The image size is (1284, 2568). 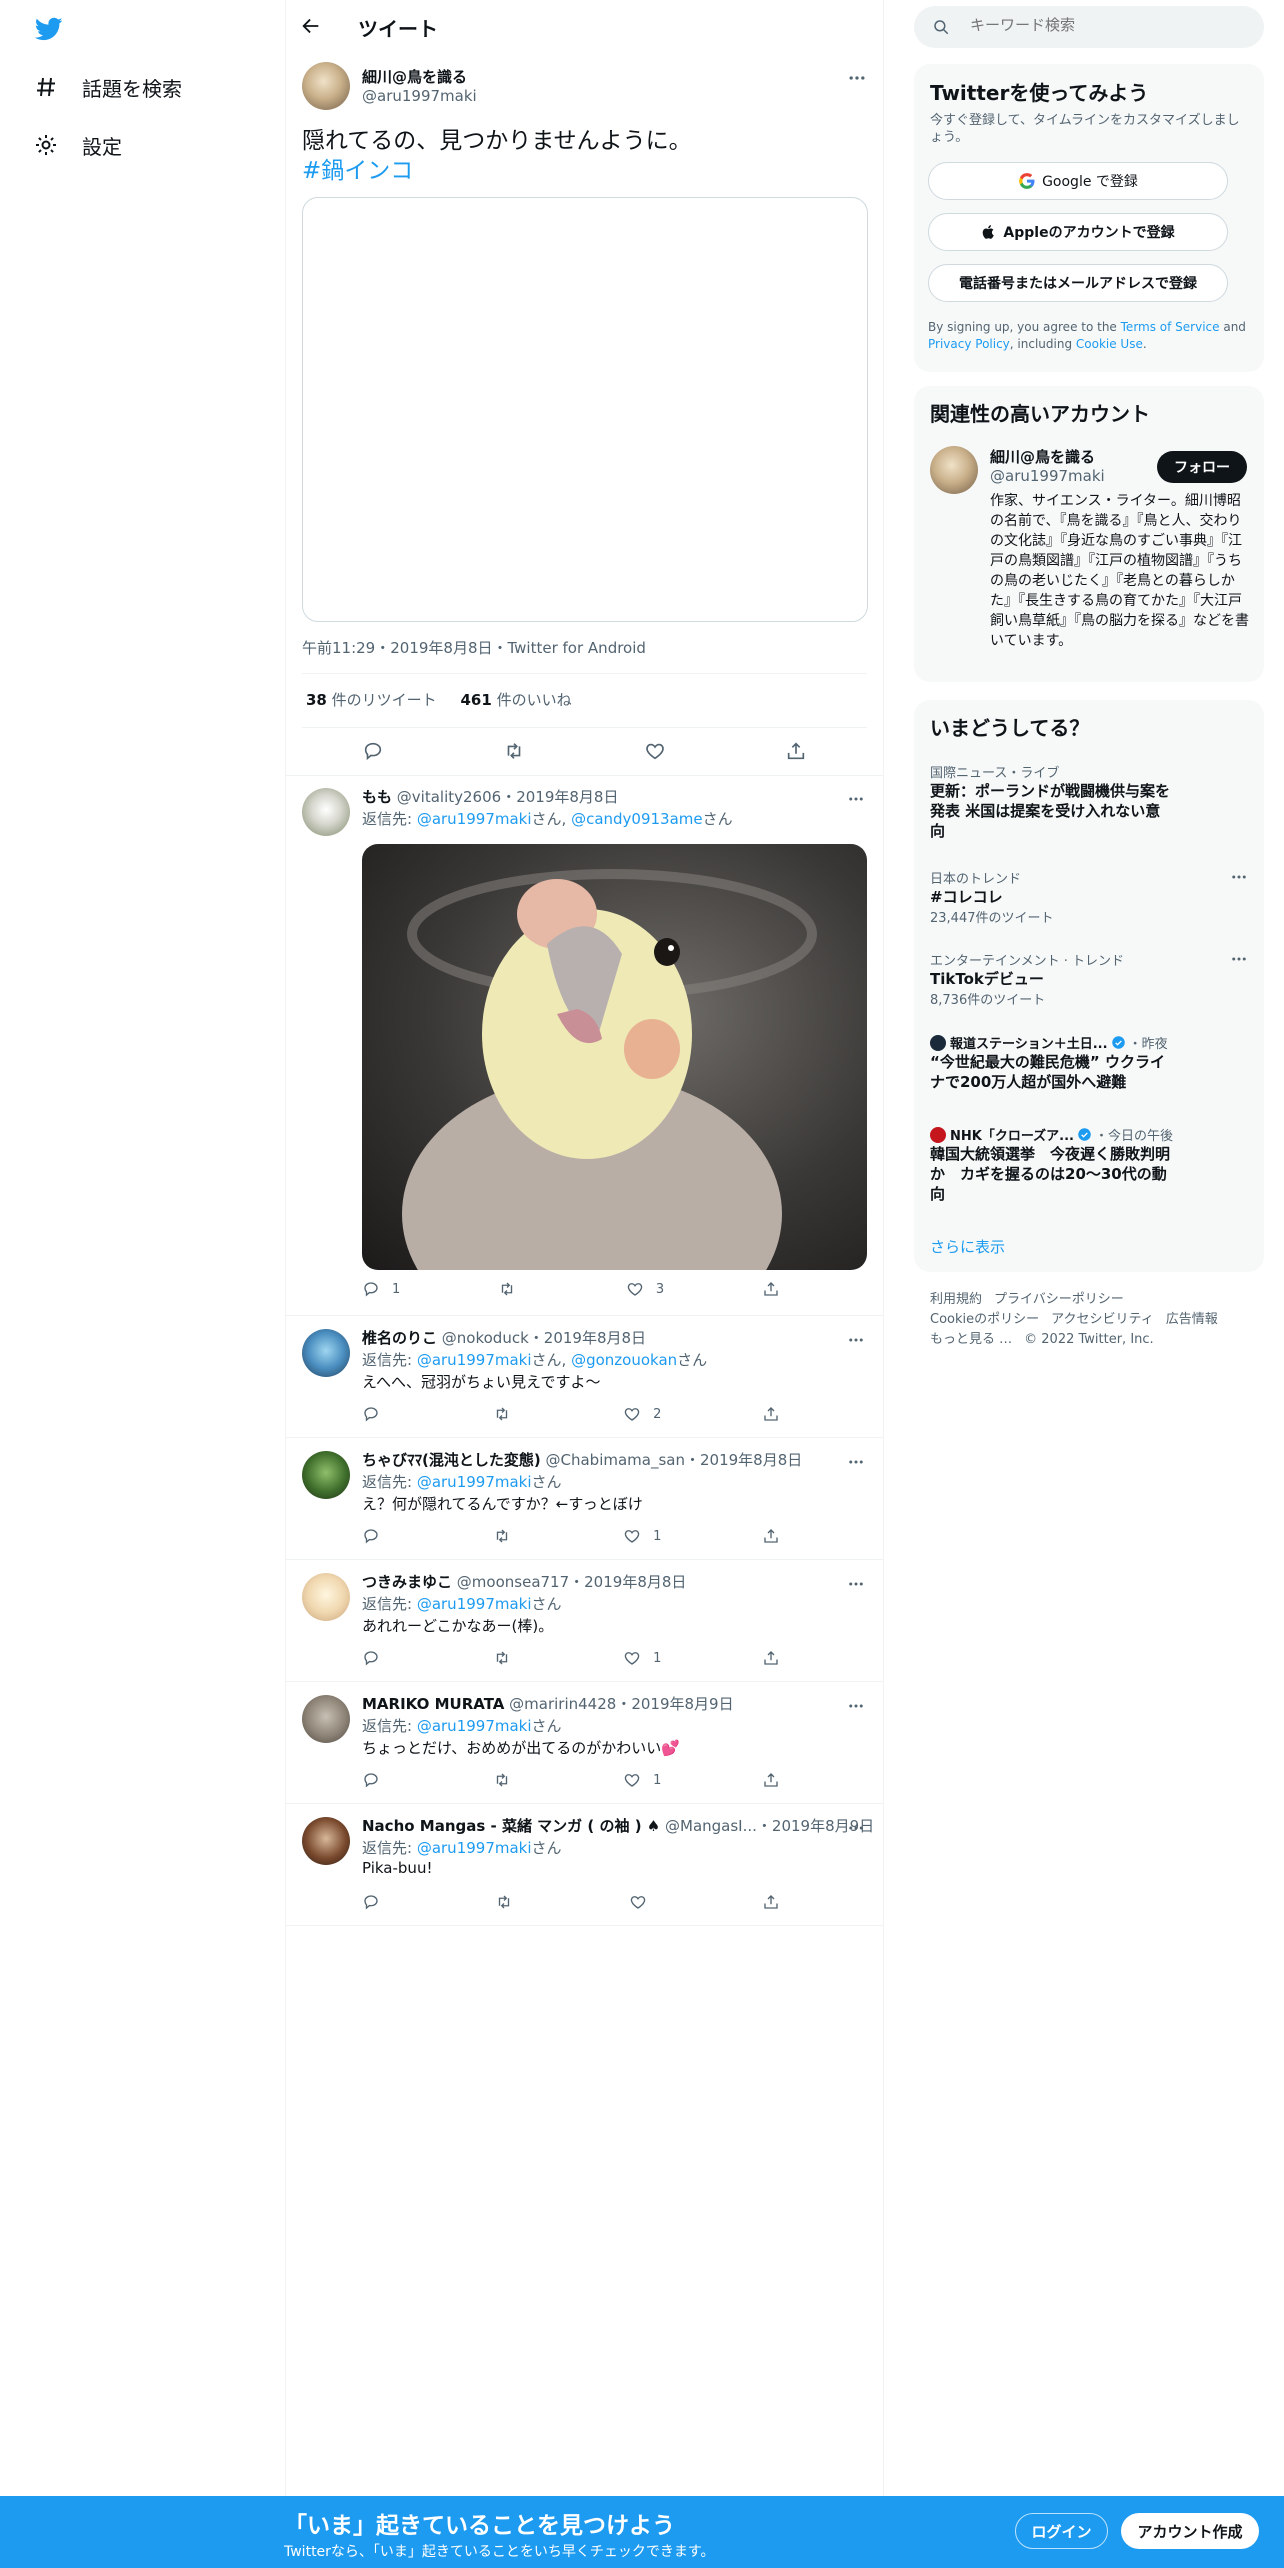 What do you see at coordinates (1102, 1319) in the screenshot?
I see `footer-link: アクセシビリティ` at bounding box center [1102, 1319].